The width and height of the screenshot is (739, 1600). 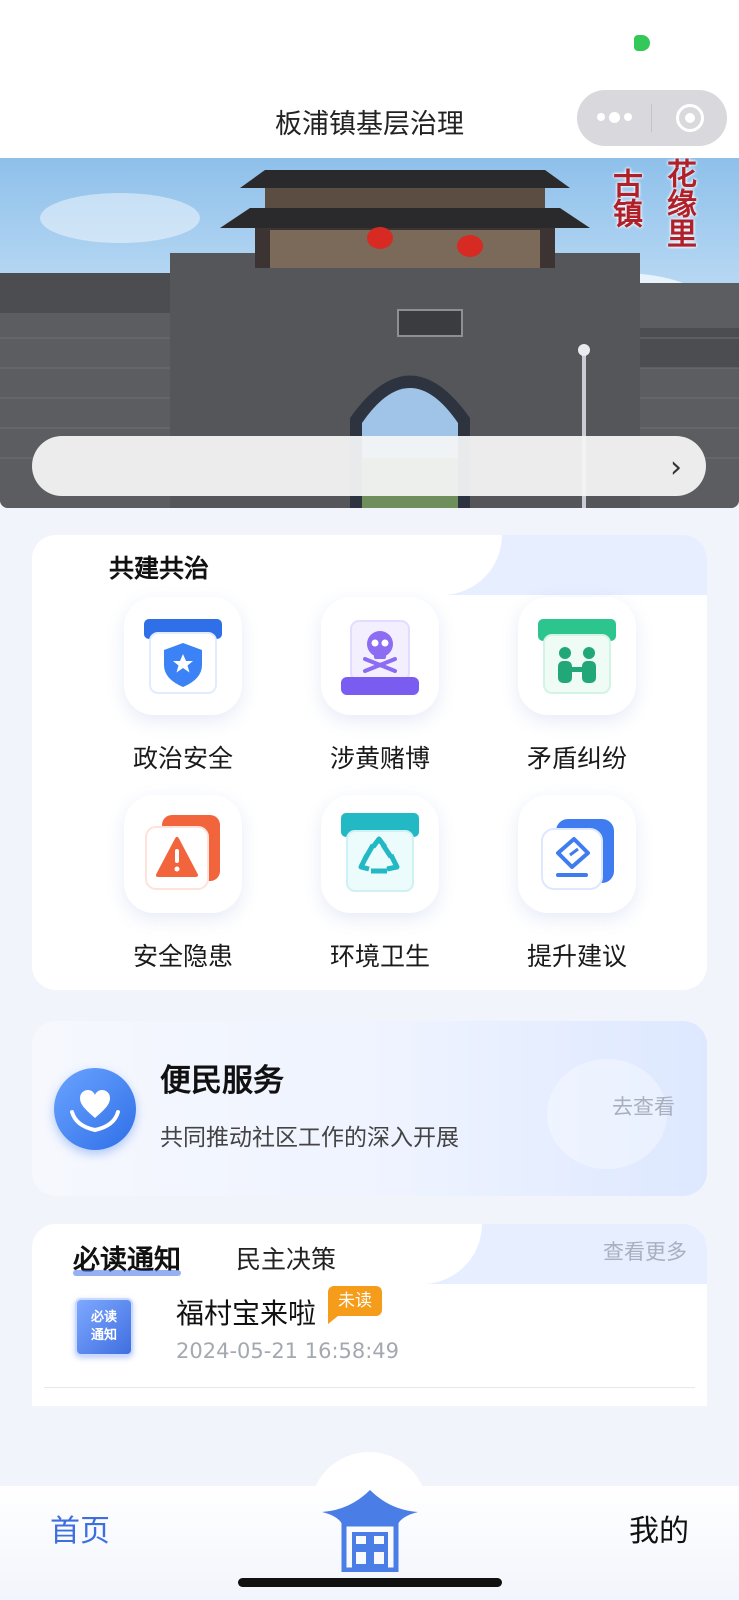 I want to click on grid-item-label: 提升建议, so click(x=576, y=956).